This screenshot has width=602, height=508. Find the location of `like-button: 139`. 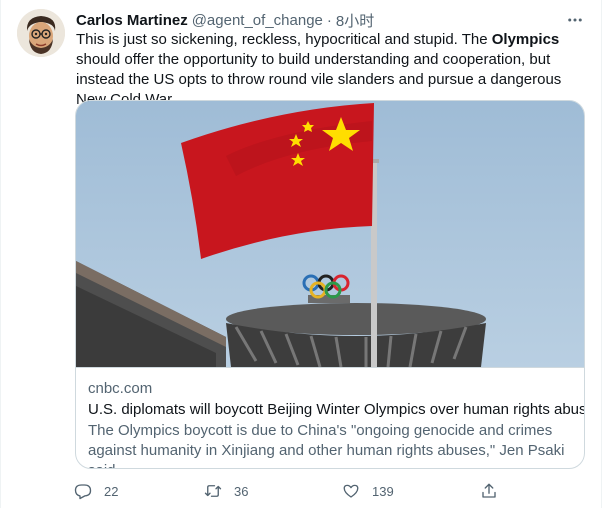

like-button: 139 is located at coordinates (368, 491).